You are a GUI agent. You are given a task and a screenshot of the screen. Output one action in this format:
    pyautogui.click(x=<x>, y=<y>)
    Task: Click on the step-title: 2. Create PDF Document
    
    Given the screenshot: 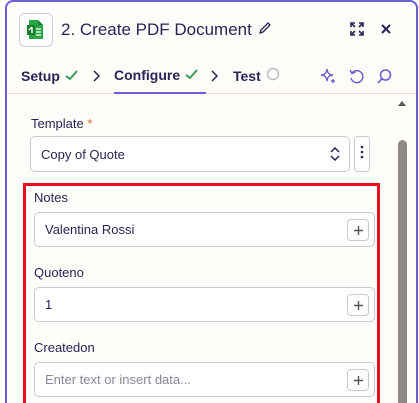 What is the action you would take?
    pyautogui.click(x=166, y=30)
    